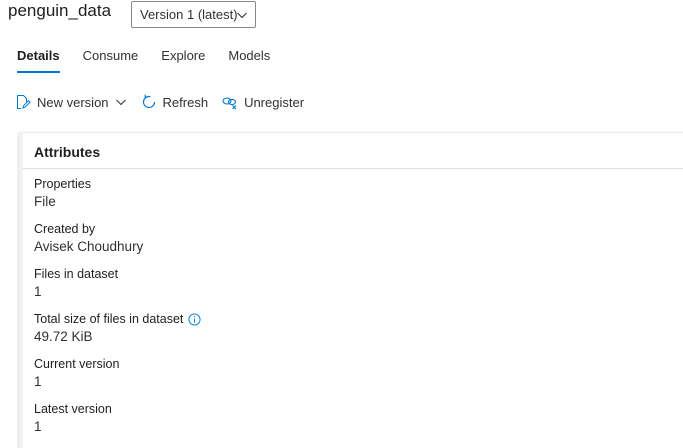 The width and height of the screenshot is (683, 448). I want to click on version-dropdown-value: Version 1 (latest), so click(189, 14).